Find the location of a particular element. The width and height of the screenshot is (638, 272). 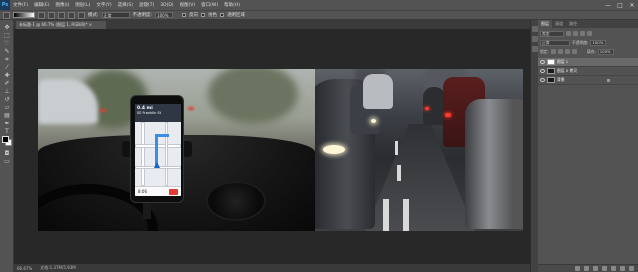

panel-icon-strip is located at coordinates (534, 146).